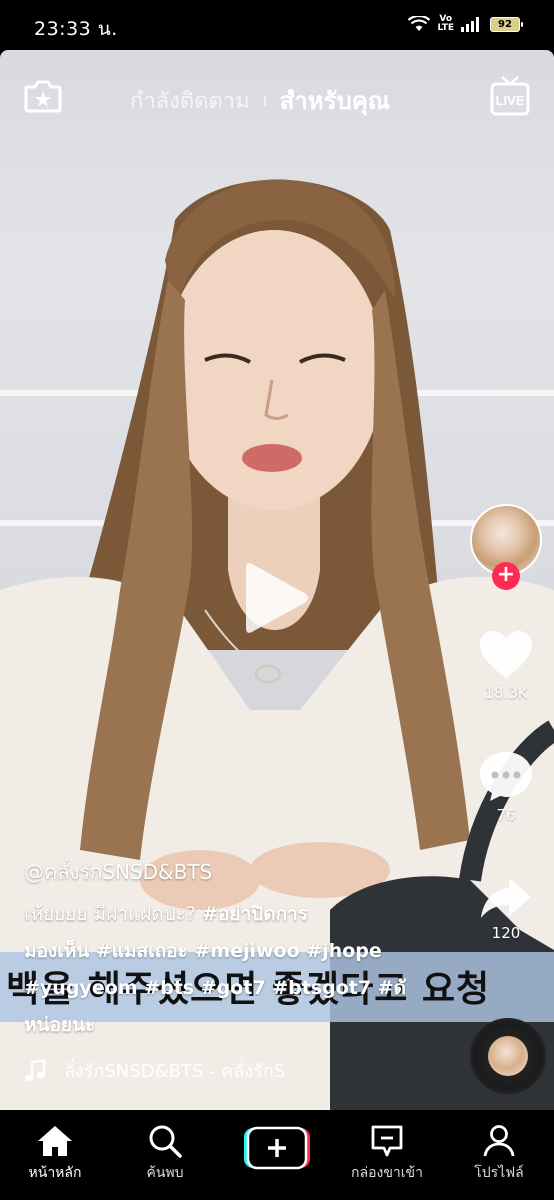 This screenshot has width=554, height=1200. Describe the element at coordinates (499, 1141) in the screenshot. I see `profile-icon` at that location.